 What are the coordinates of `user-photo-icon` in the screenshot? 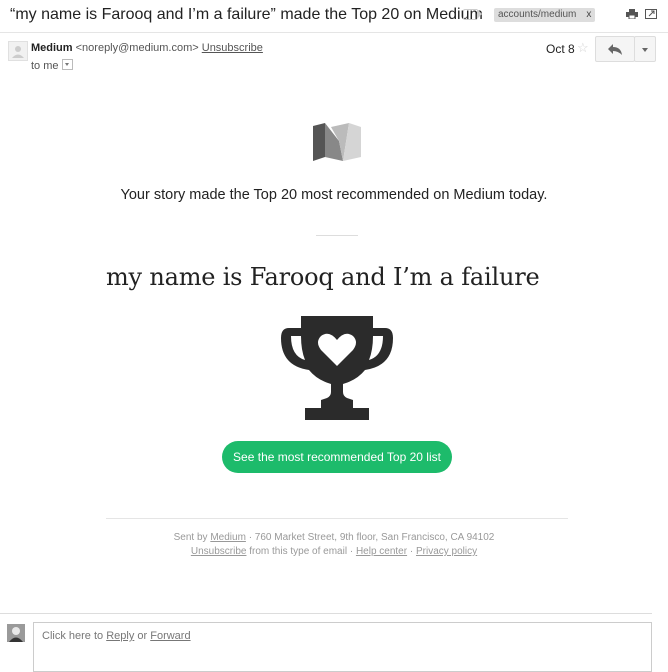 It's located at (16, 633).